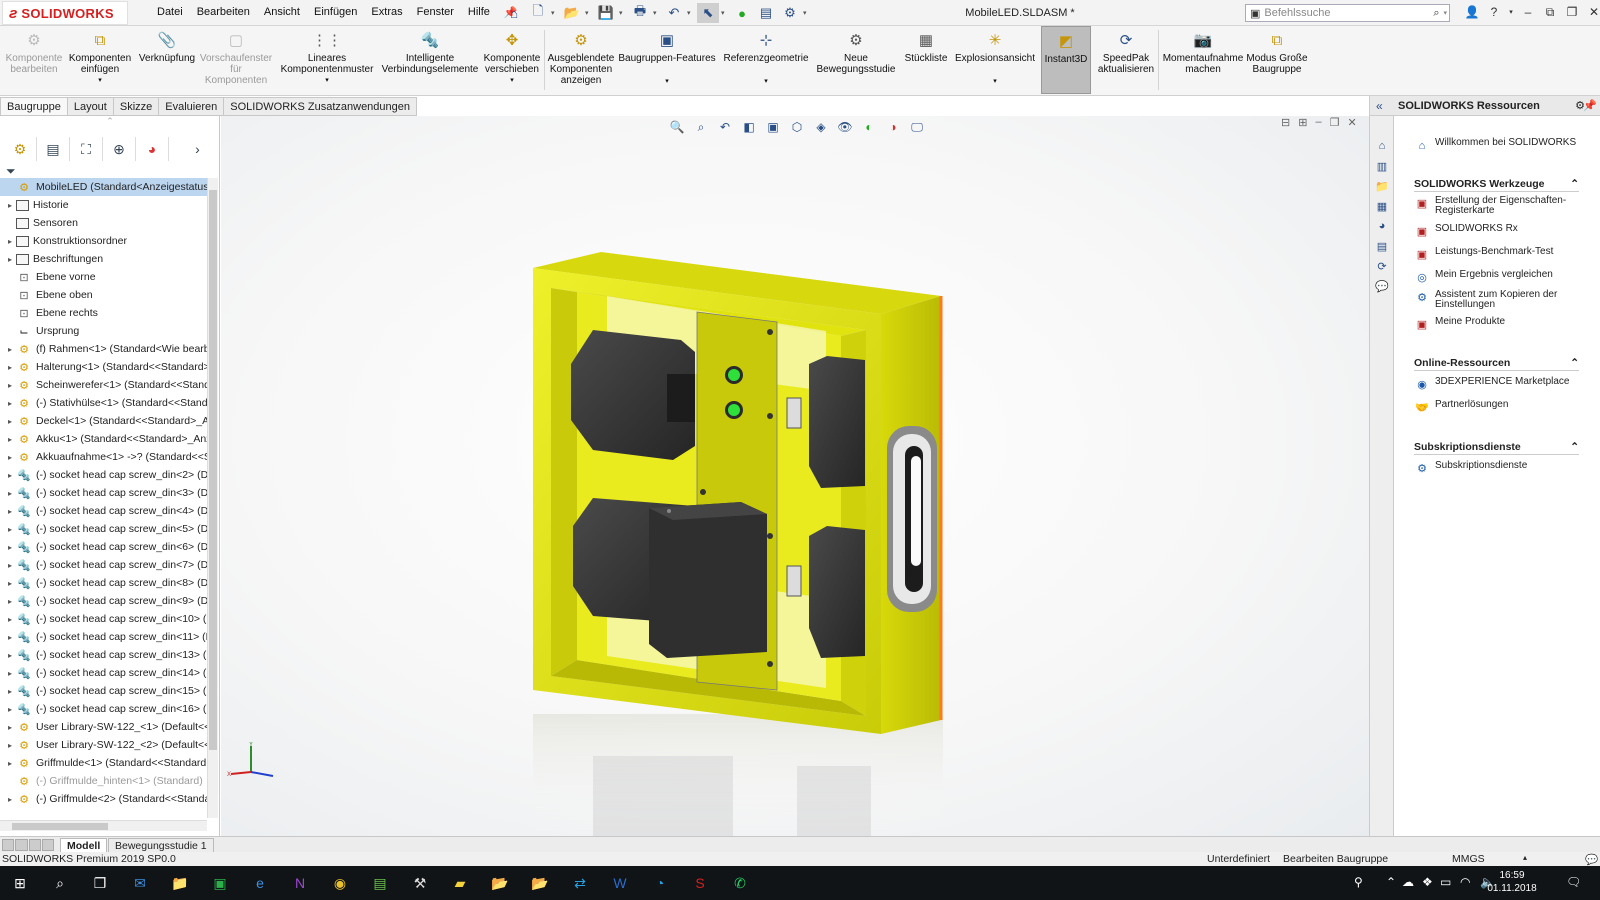 The height and width of the screenshot is (900, 1600). Describe the element at coordinates (105, 313) in the screenshot. I see `tree-item: ⊡ Ebene rechts` at that location.